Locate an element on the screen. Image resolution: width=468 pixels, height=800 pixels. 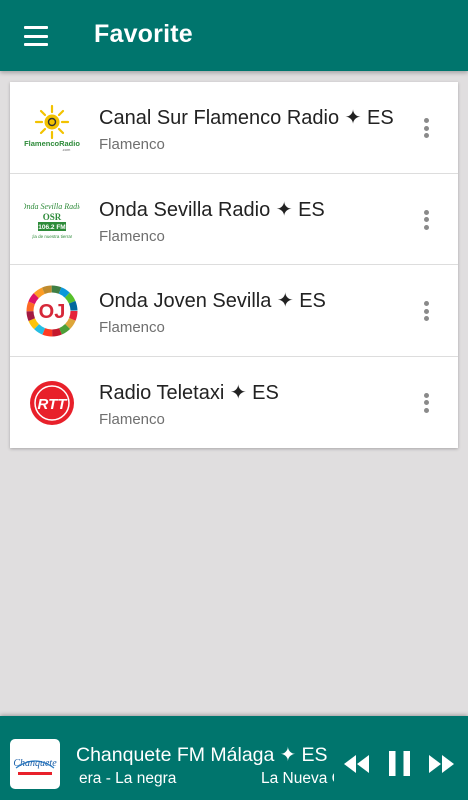
chanquete-fm-logo: Chanquete is located at coordinates (35, 764).